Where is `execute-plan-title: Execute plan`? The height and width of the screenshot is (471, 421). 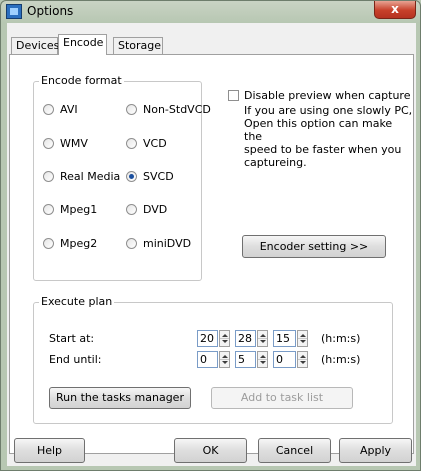 execute-plan-title: Execute plan is located at coordinates (77, 301).